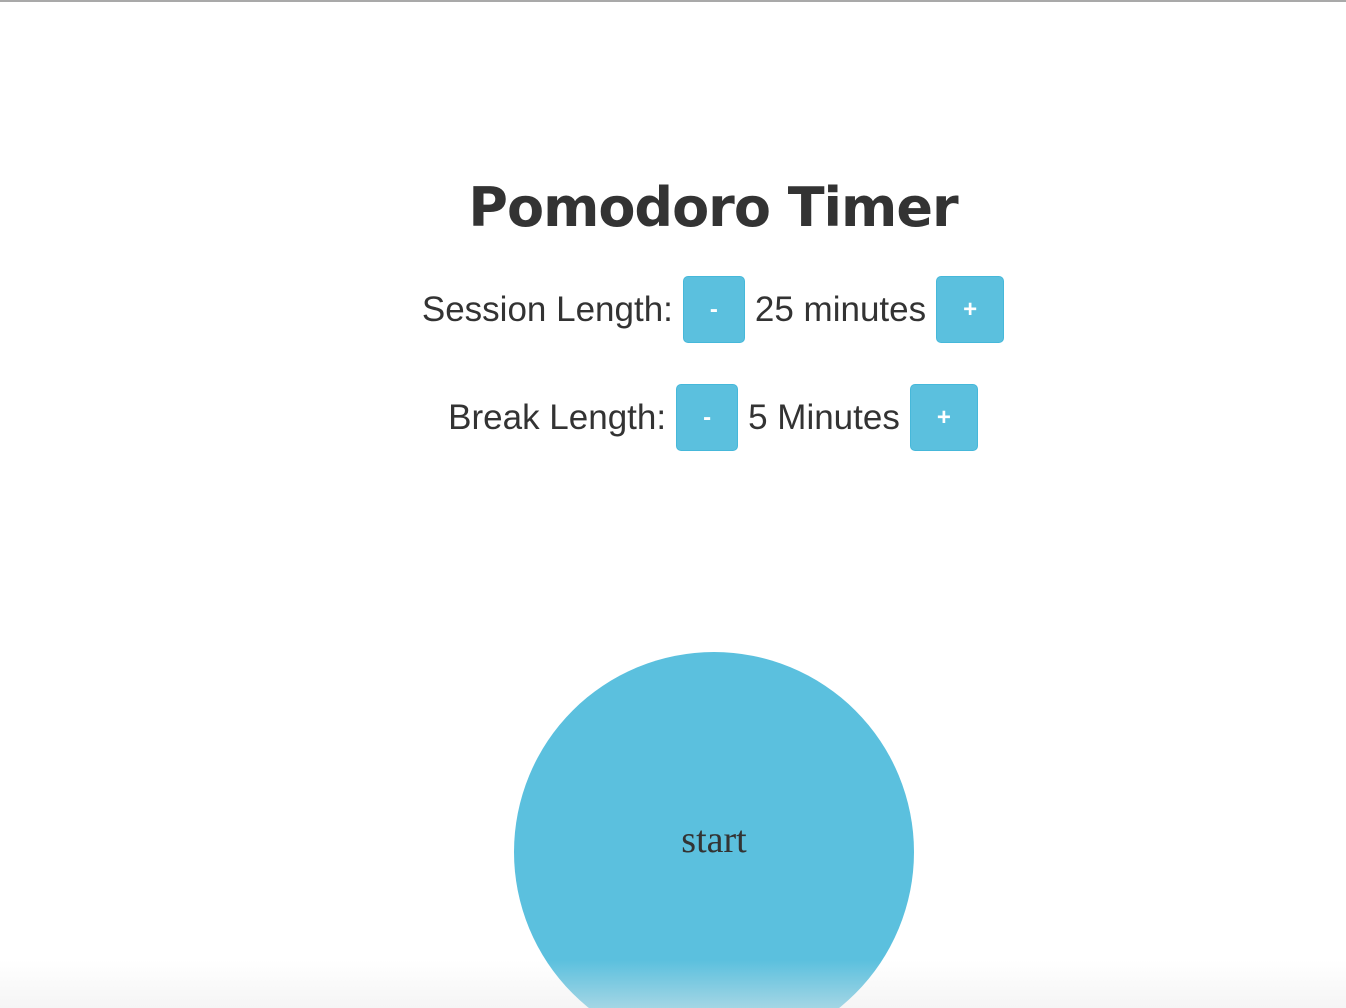  I want to click on start-timer-button: start, so click(714, 830).